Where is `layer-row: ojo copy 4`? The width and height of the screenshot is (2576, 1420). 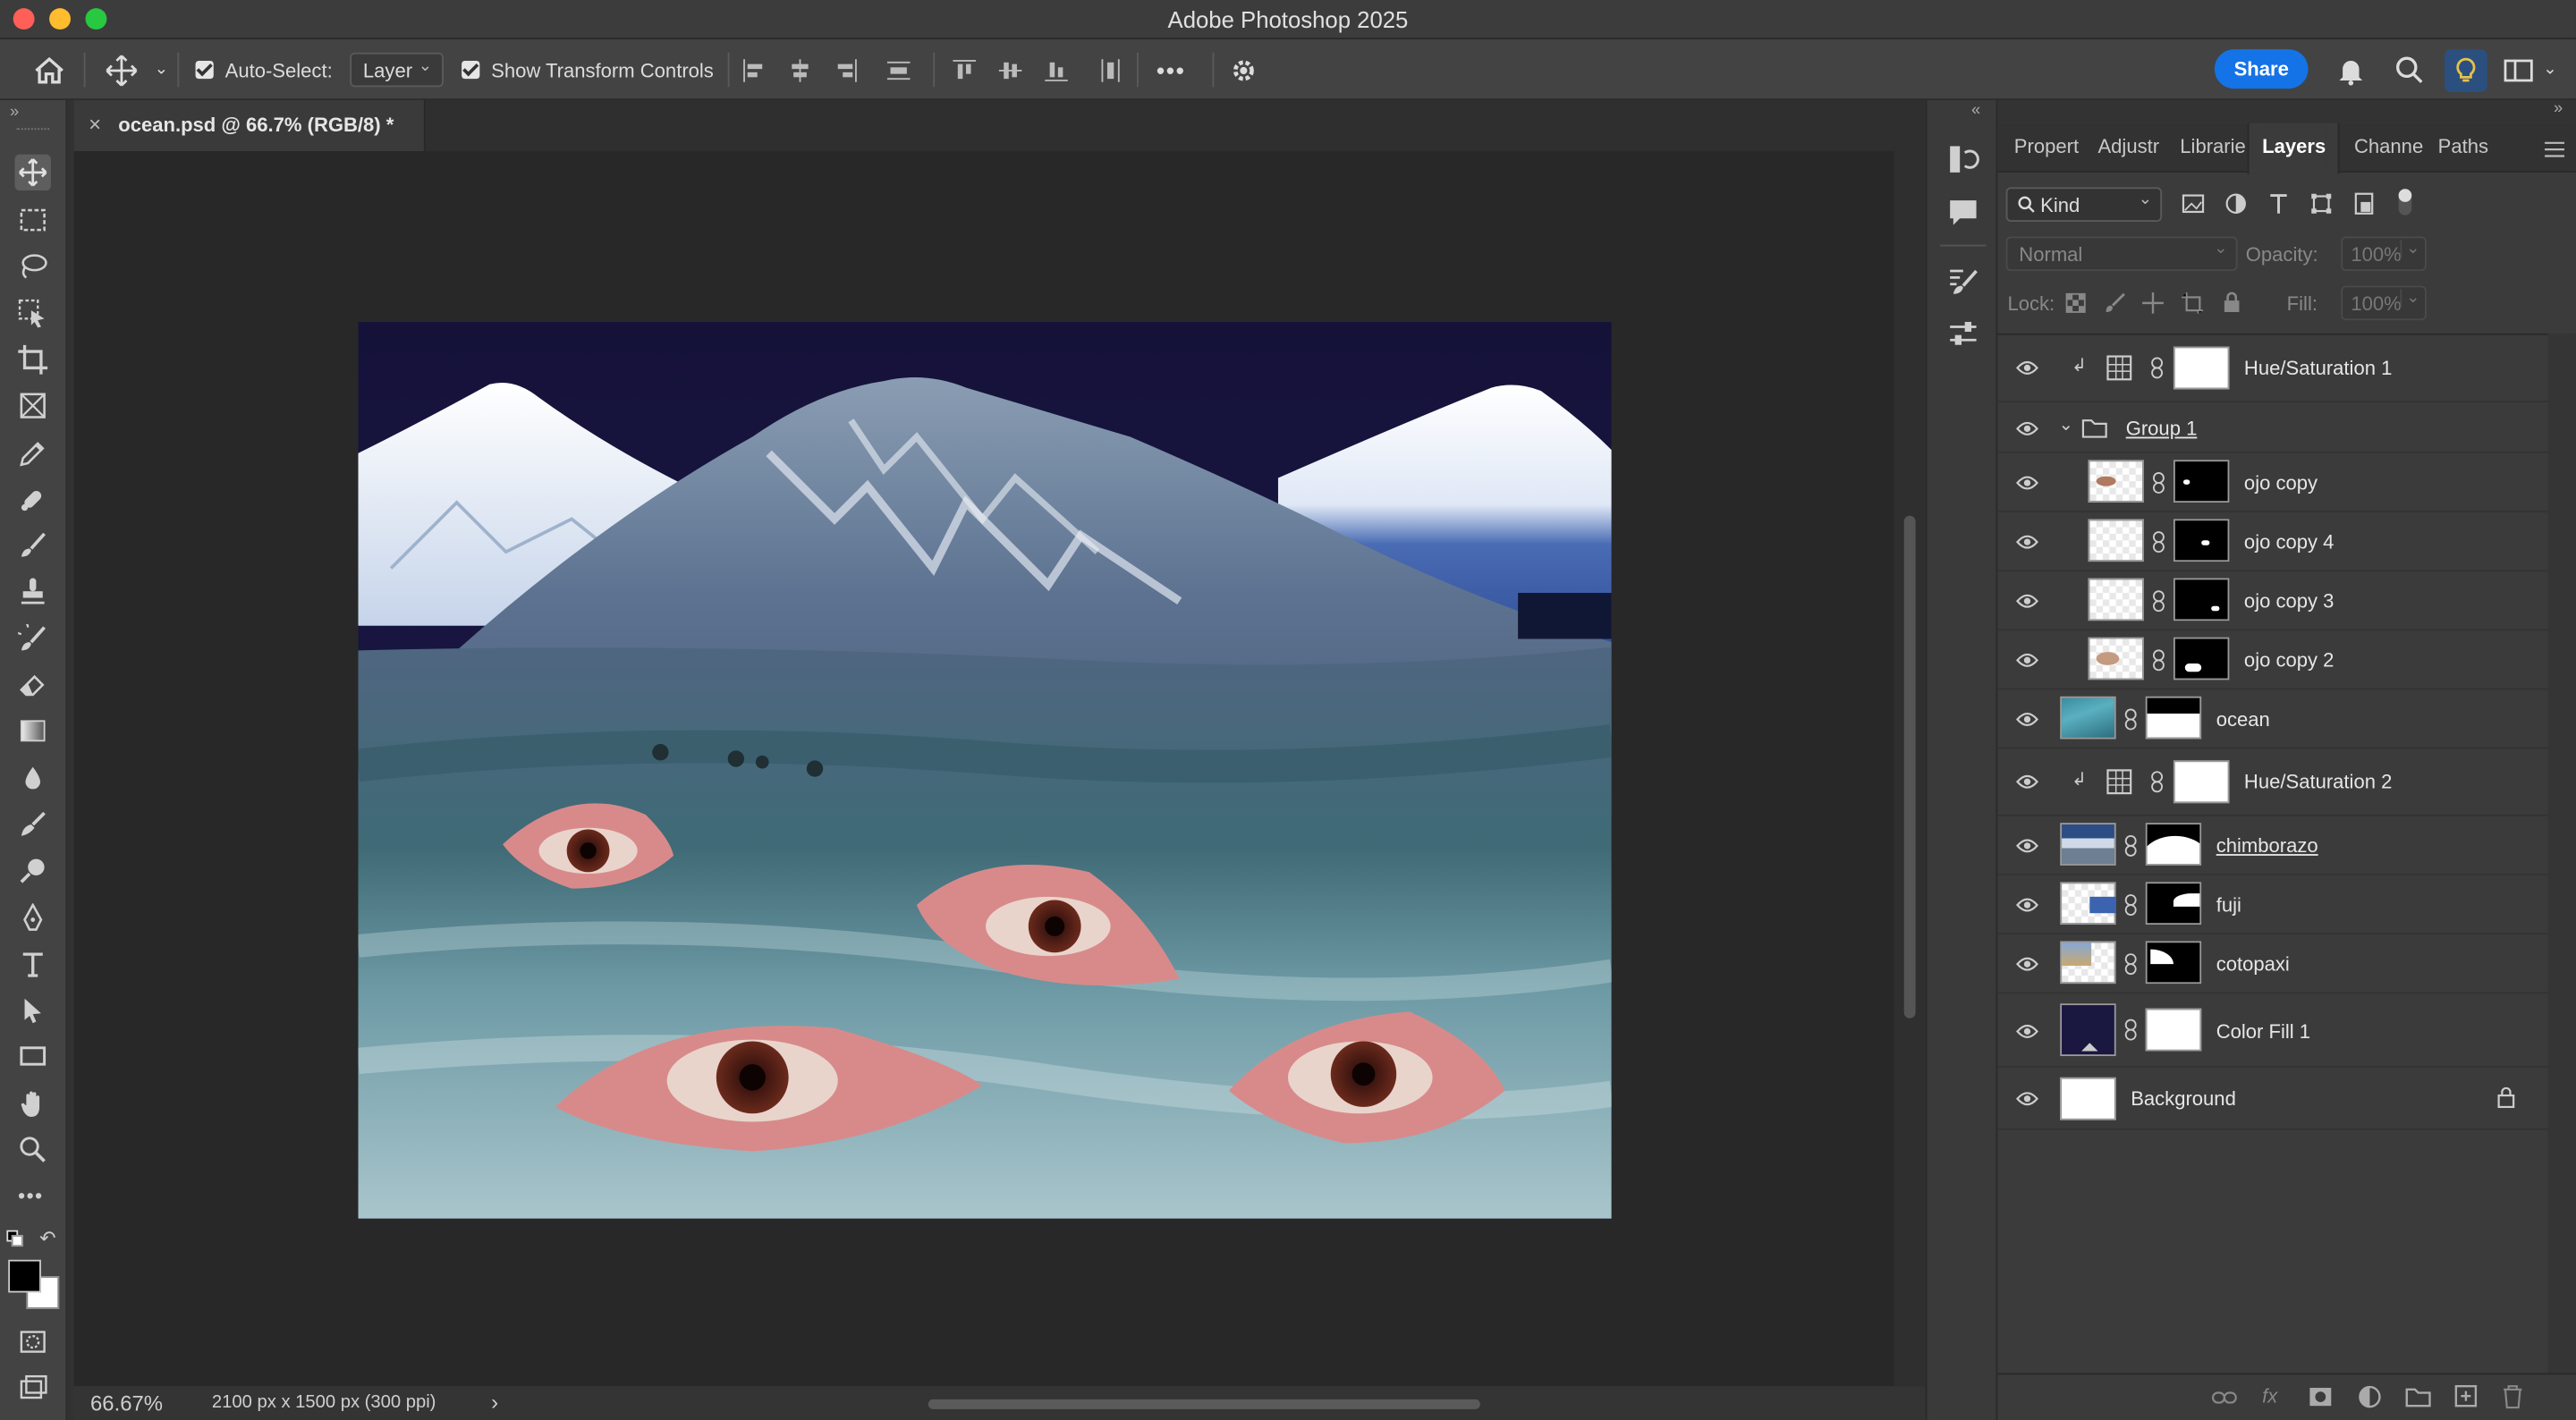
layer-row: ojo copy 4 is located at coordinates (2272, 542).